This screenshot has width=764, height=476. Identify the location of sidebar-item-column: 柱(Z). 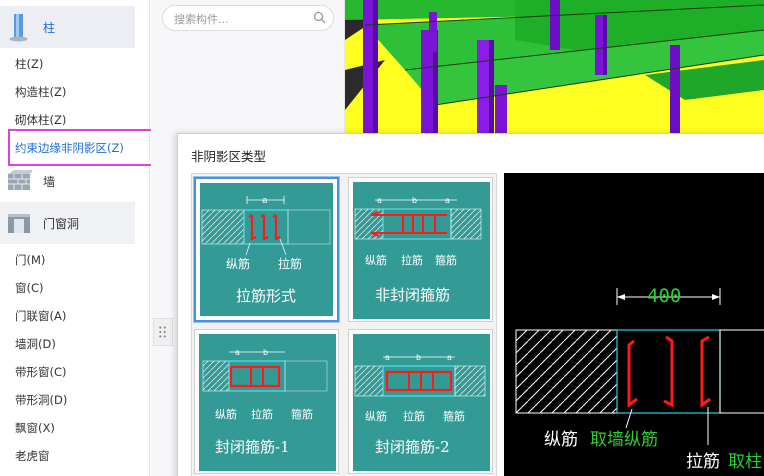
(29, 64).